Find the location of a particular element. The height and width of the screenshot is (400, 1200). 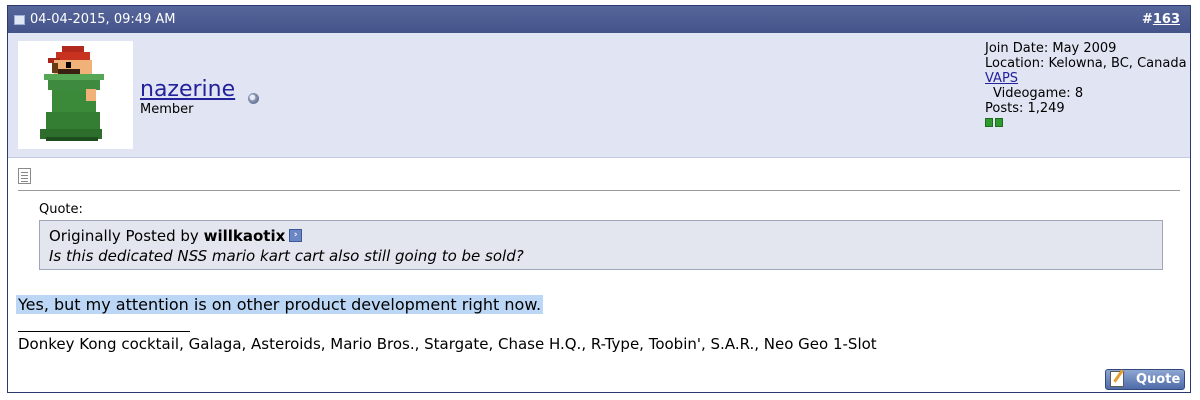

view-post-icon: › is located at coordinates (296, 235).